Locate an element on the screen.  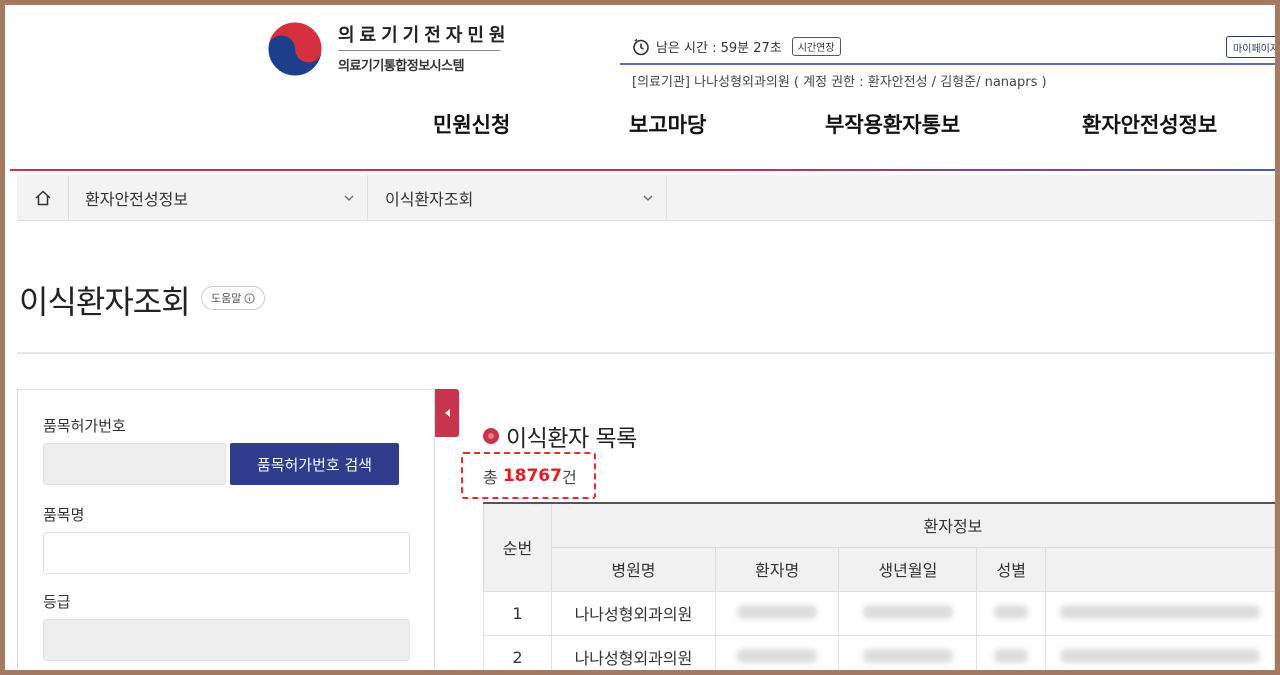
nav-item-reports: 보고마당 is located at coordinates (667, 124).